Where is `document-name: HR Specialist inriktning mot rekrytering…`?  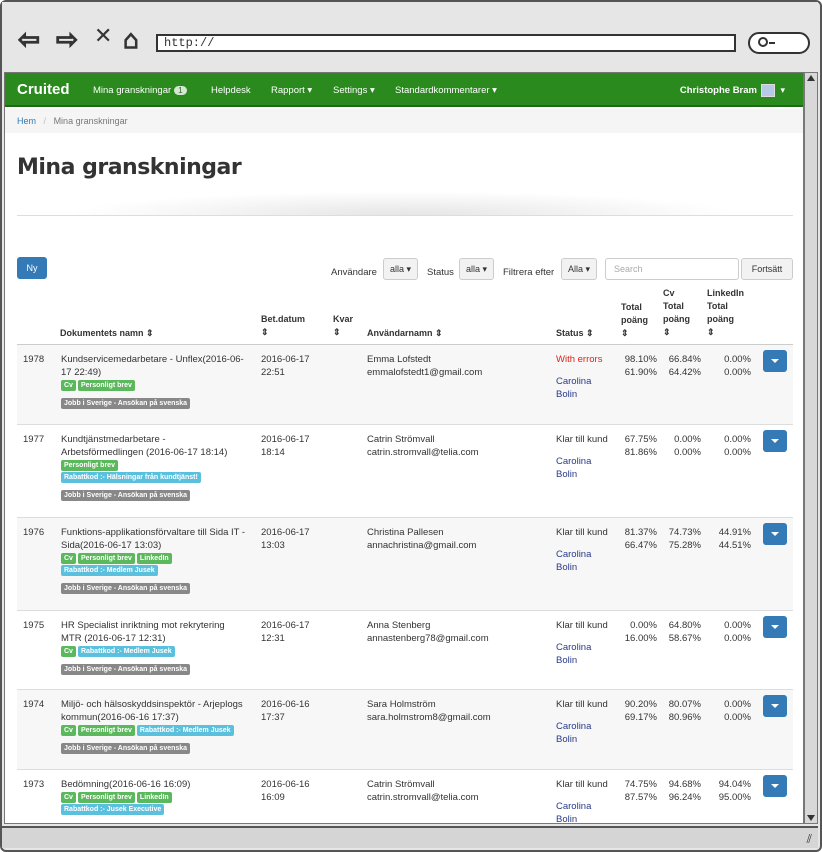 document-name: HR Specialist inriktning mot rekrytering… is located at coordinates (159, 647).